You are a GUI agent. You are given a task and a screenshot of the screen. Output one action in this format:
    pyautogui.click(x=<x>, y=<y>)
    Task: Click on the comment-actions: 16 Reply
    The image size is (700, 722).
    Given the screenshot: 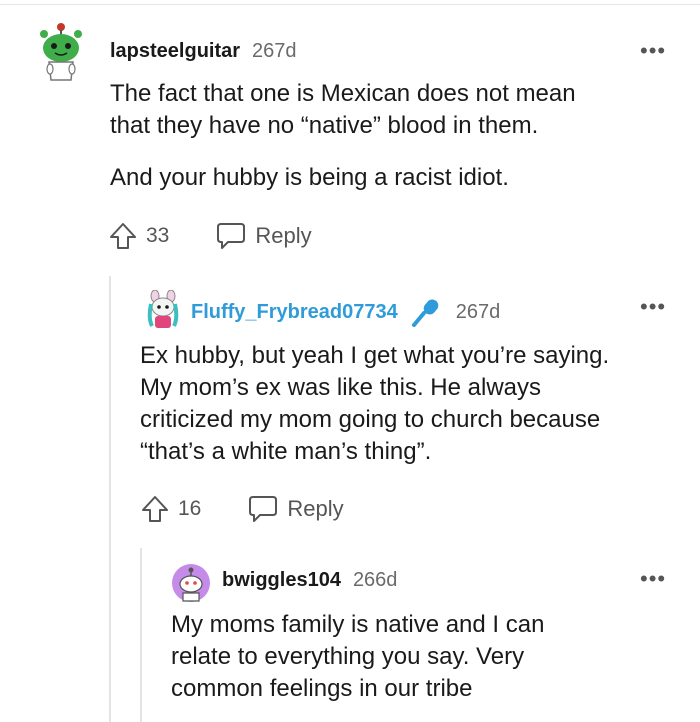 What is the action you would take?
    pyautogui.click(x=242, y=509)
    